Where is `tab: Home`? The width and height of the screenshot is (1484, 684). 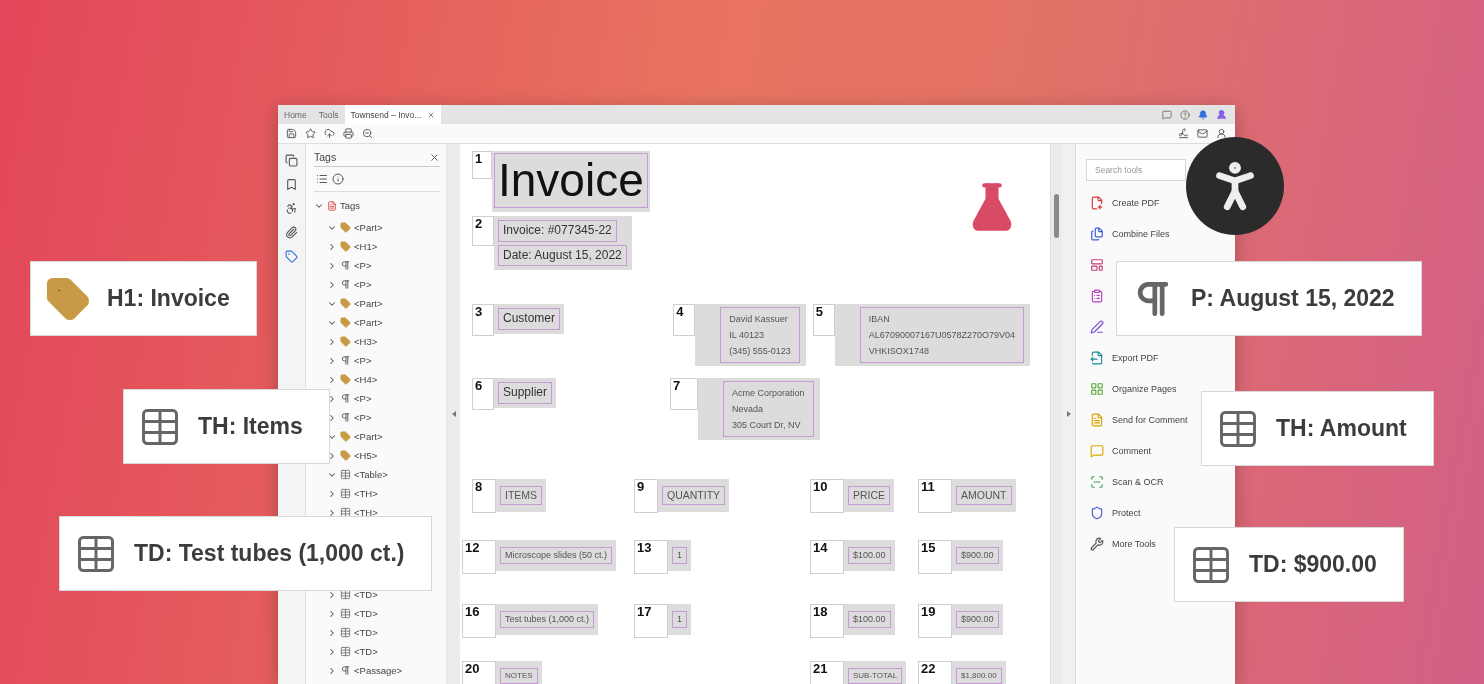
tab: Home is located at coordinates (295, 114).